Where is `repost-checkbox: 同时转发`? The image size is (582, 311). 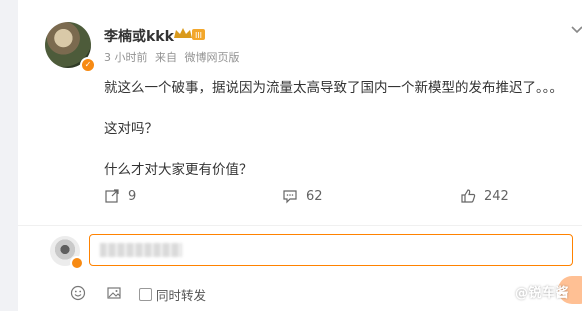 repost-checkbox: 同时转发 is located at coordinates (172, 294).